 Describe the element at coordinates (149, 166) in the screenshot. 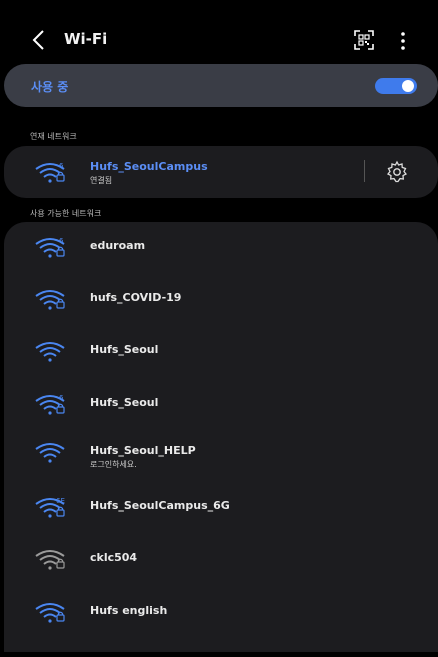

I see `current-network-name: Hufs_SeoulCampus` at that location.